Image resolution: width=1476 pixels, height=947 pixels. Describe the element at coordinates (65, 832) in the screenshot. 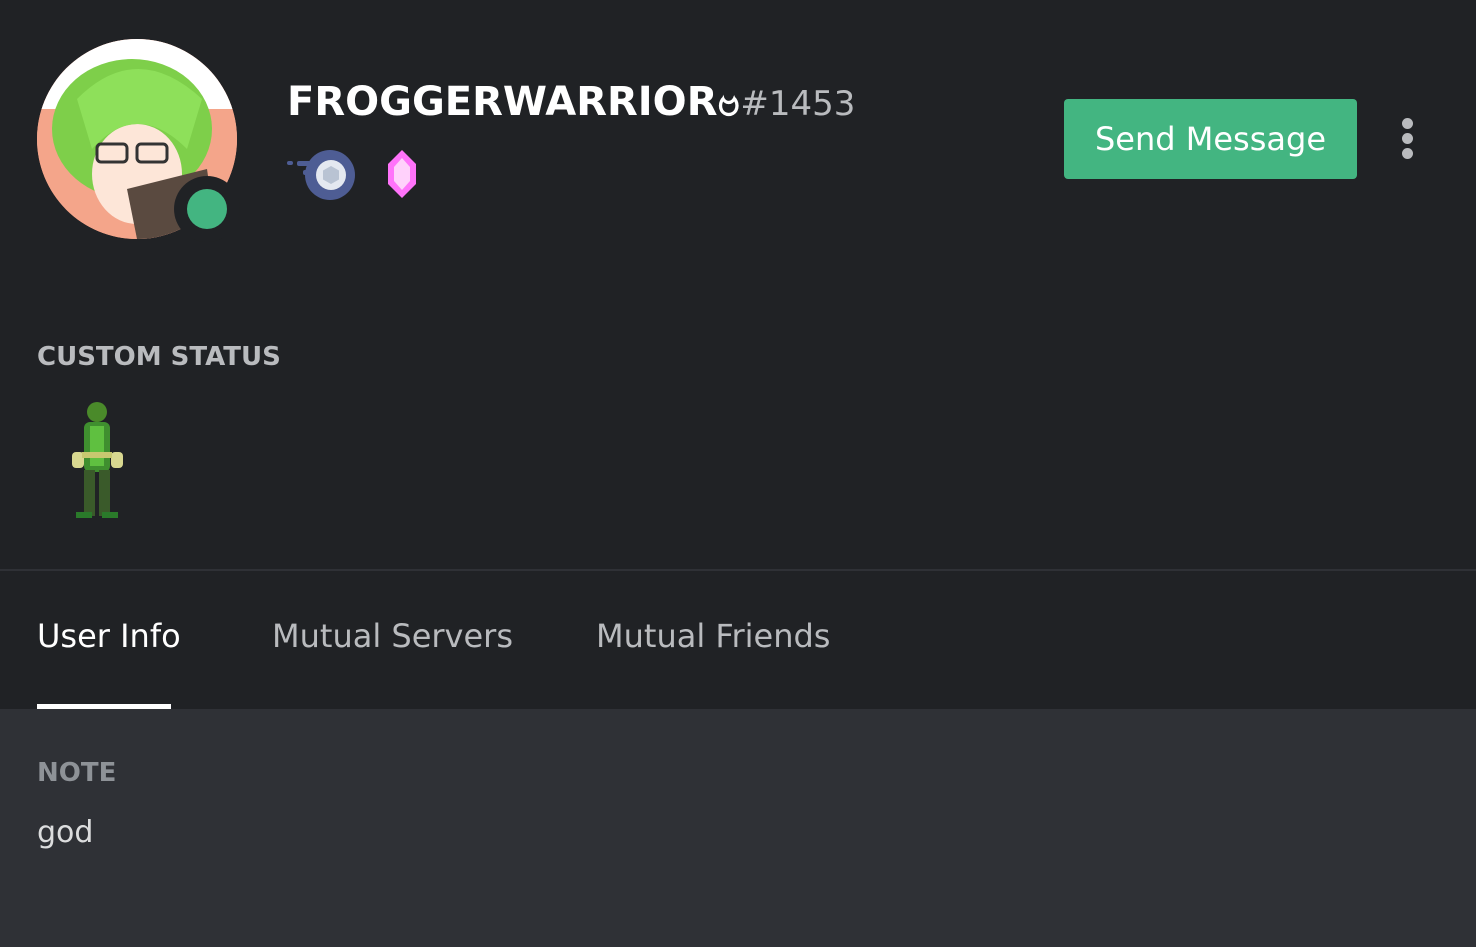

I see `note-input: god` at that location.